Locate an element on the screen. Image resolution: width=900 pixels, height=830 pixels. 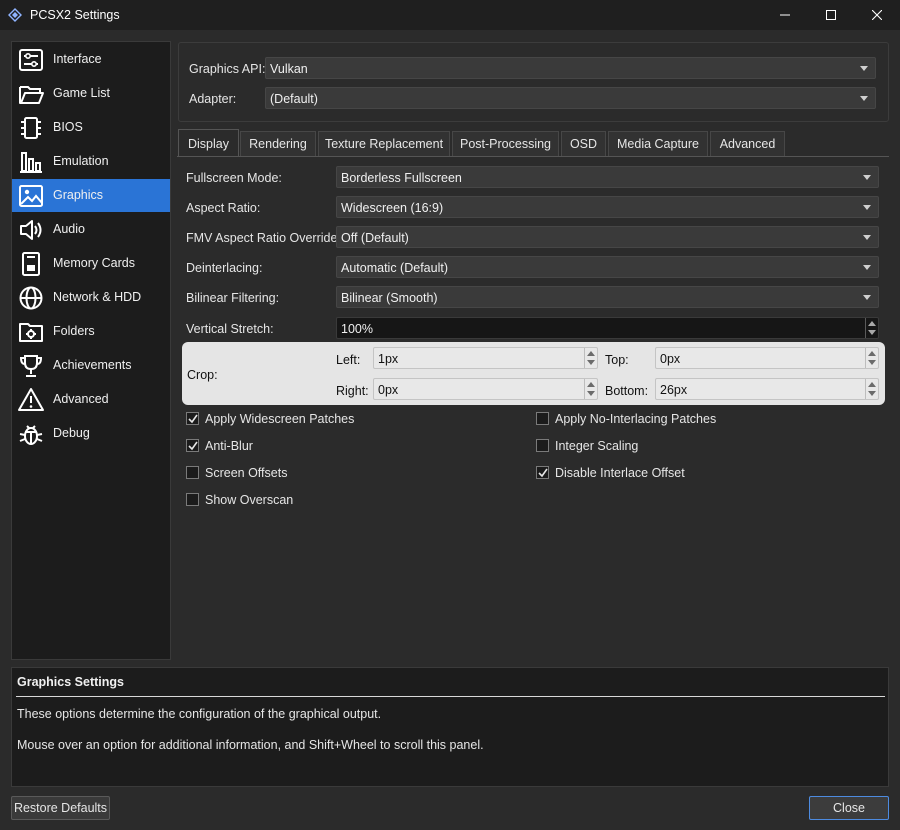
anti-blur-checkbox: Anti-Blur is located at coordinates (336, 446).